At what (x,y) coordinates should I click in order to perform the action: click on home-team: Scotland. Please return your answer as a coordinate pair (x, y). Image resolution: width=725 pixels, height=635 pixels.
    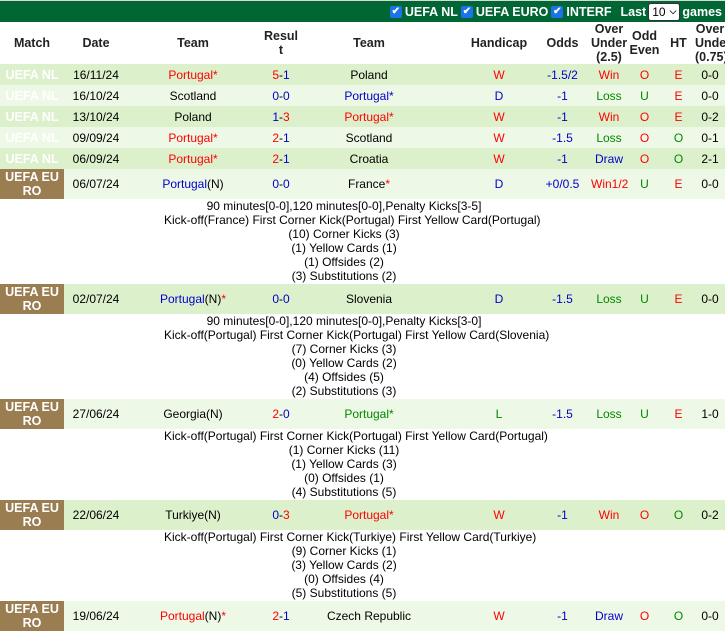
    Looking at the image, I should click on (193, 95).